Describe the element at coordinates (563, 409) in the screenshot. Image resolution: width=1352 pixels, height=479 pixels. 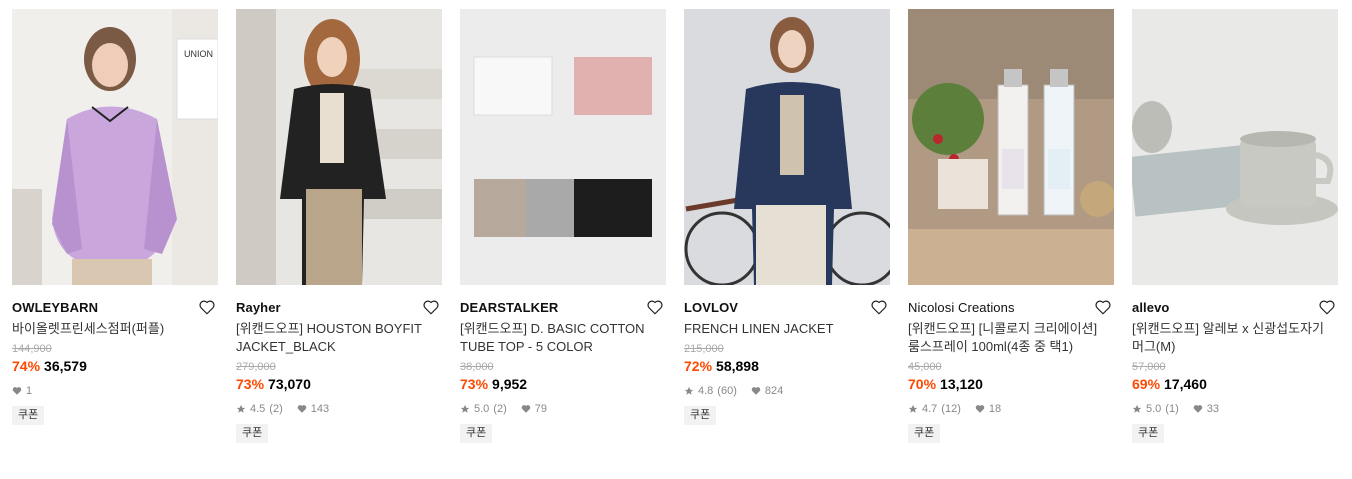
I see `meta-row: 5.0 (2) 79` at that location.